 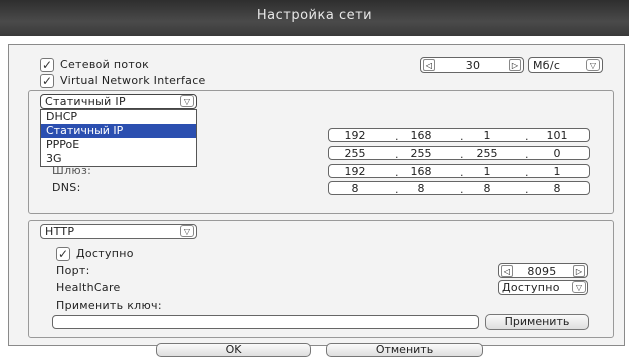 What do you see at coordinates (66, 187) in the screenshot?
I see `dns-label: DNS:` at bounding box center [66, 187].